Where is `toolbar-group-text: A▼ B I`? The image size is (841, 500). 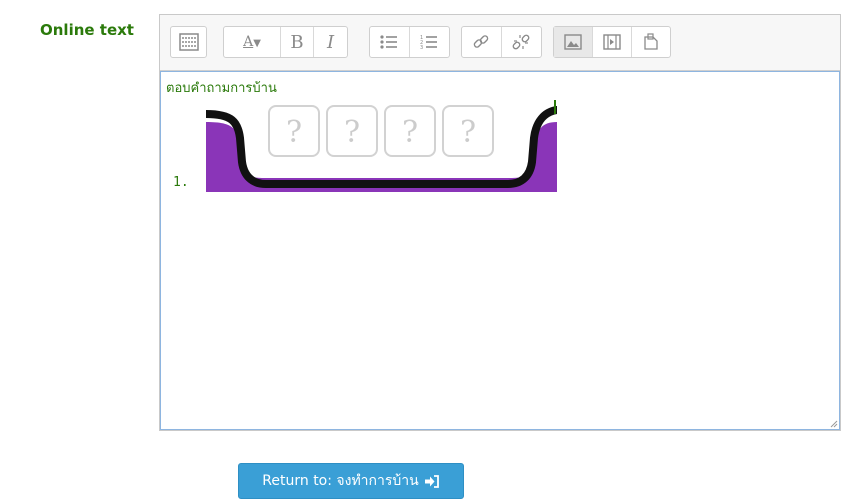
toolbar-group-text: A▼ B I is located at coordinates (285, 42).